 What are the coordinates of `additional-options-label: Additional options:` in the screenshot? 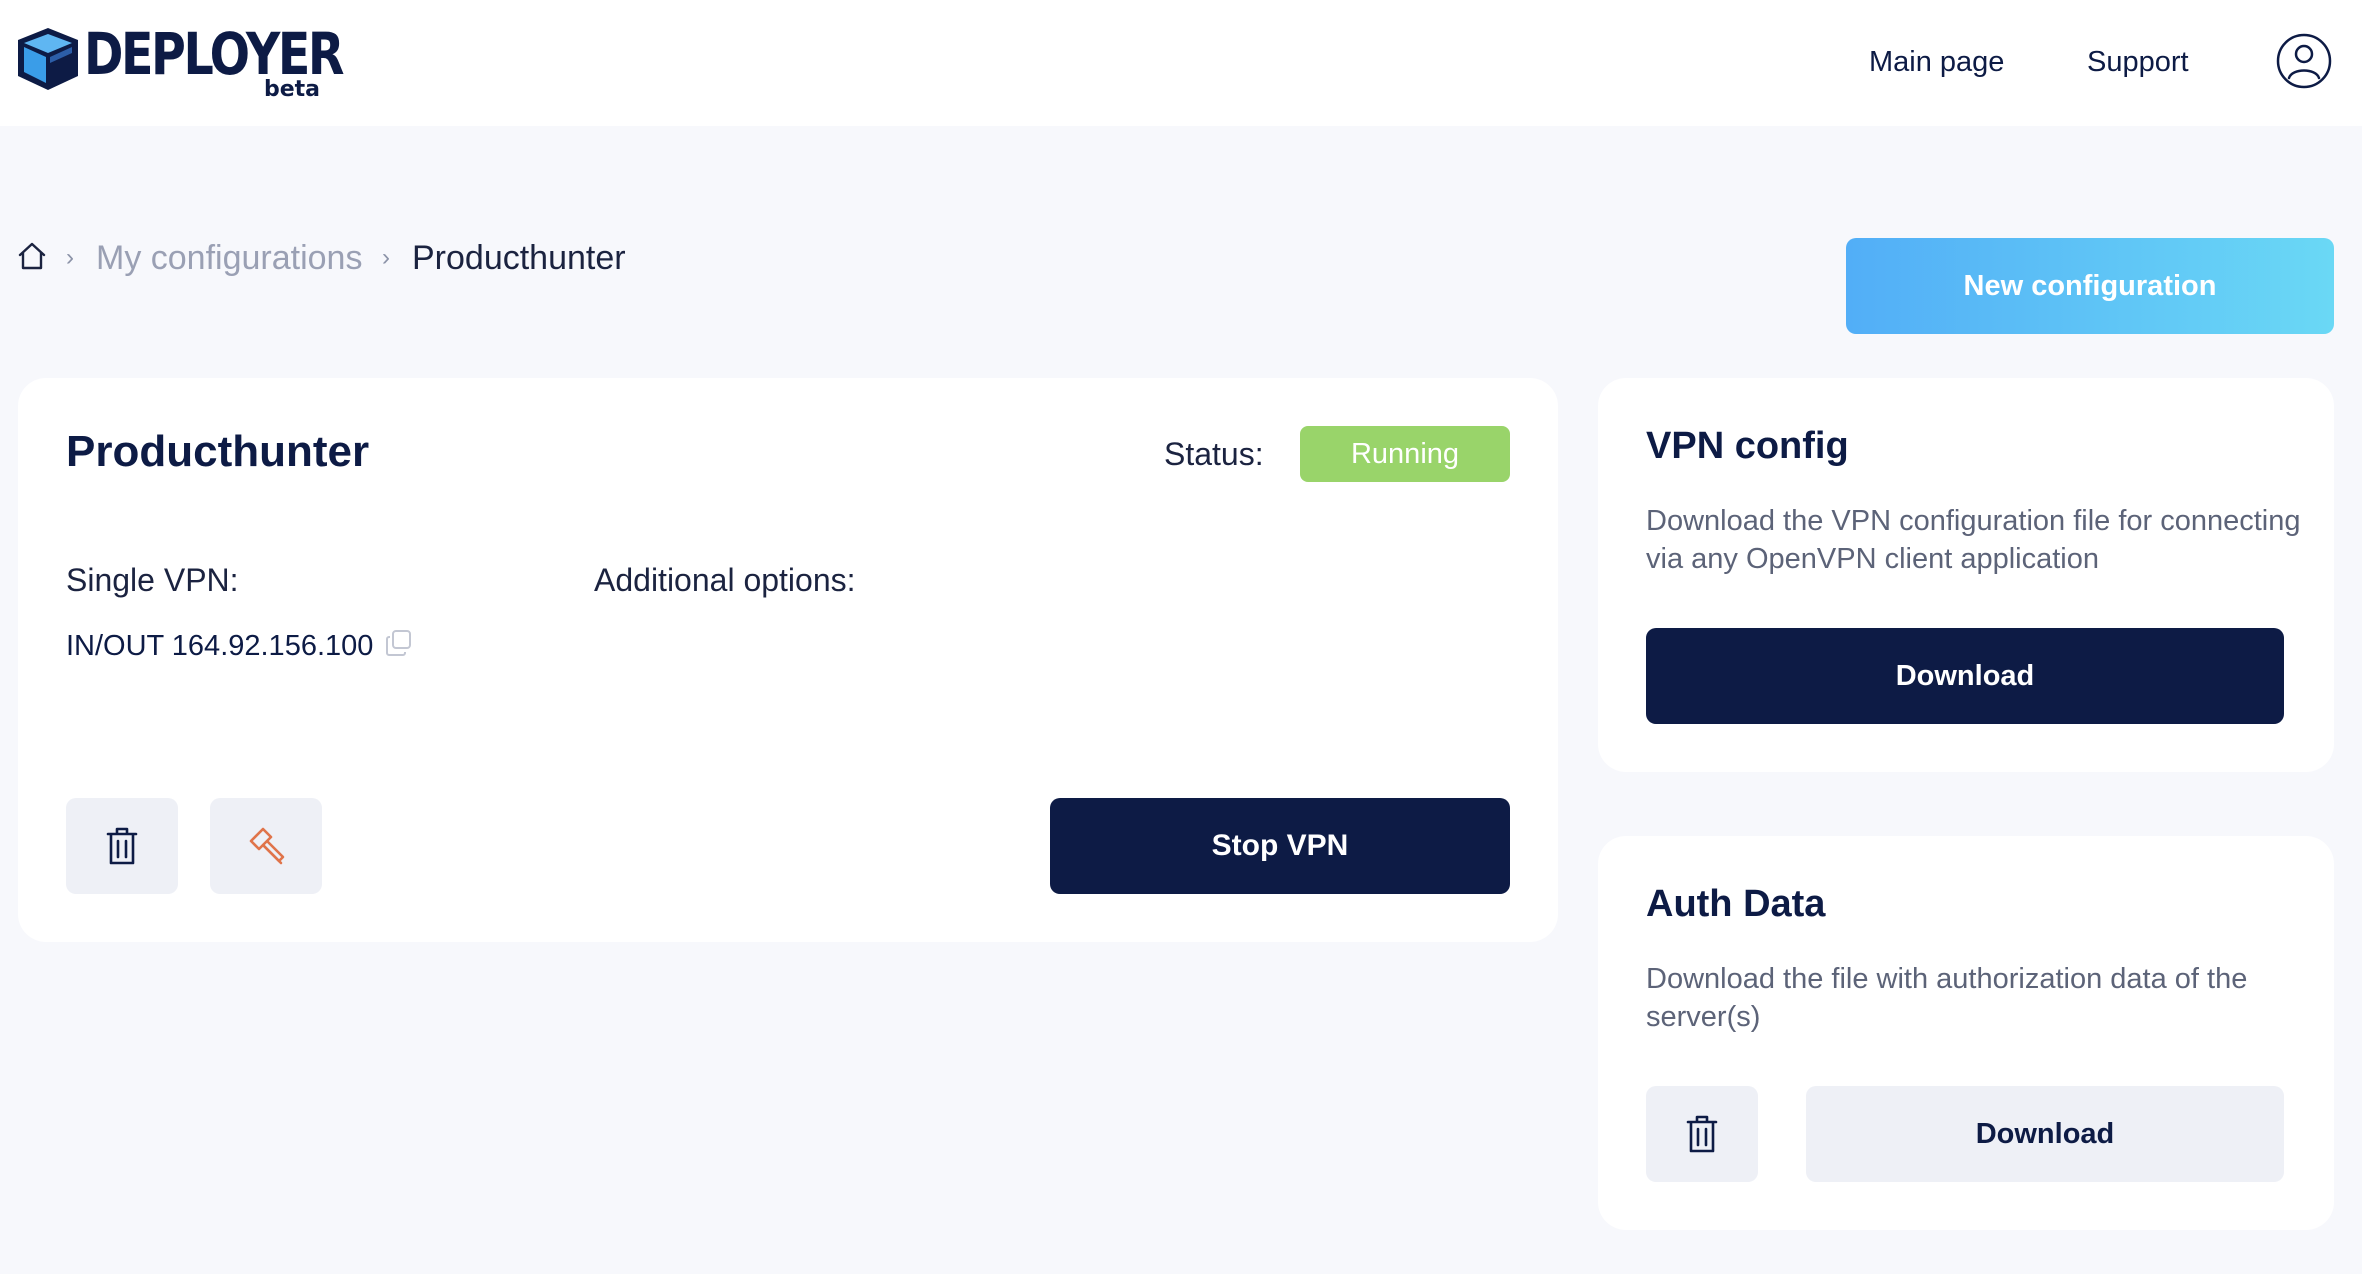 It's located at (725, 580).